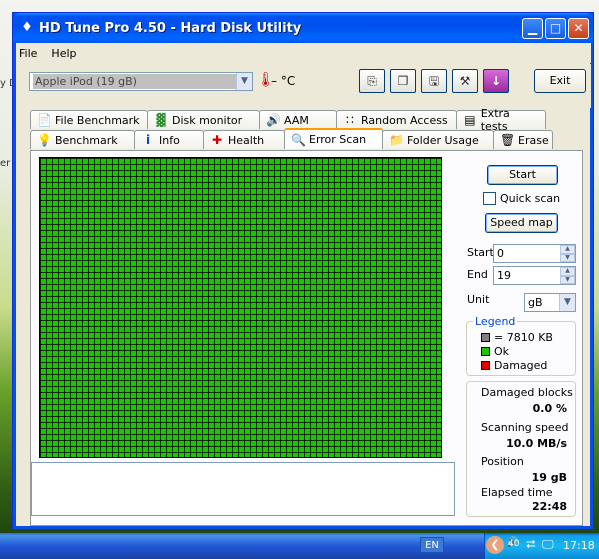 This screenshot has height=559, width=599. I want to click on tab-label: Error Scan, so click(338, 139).